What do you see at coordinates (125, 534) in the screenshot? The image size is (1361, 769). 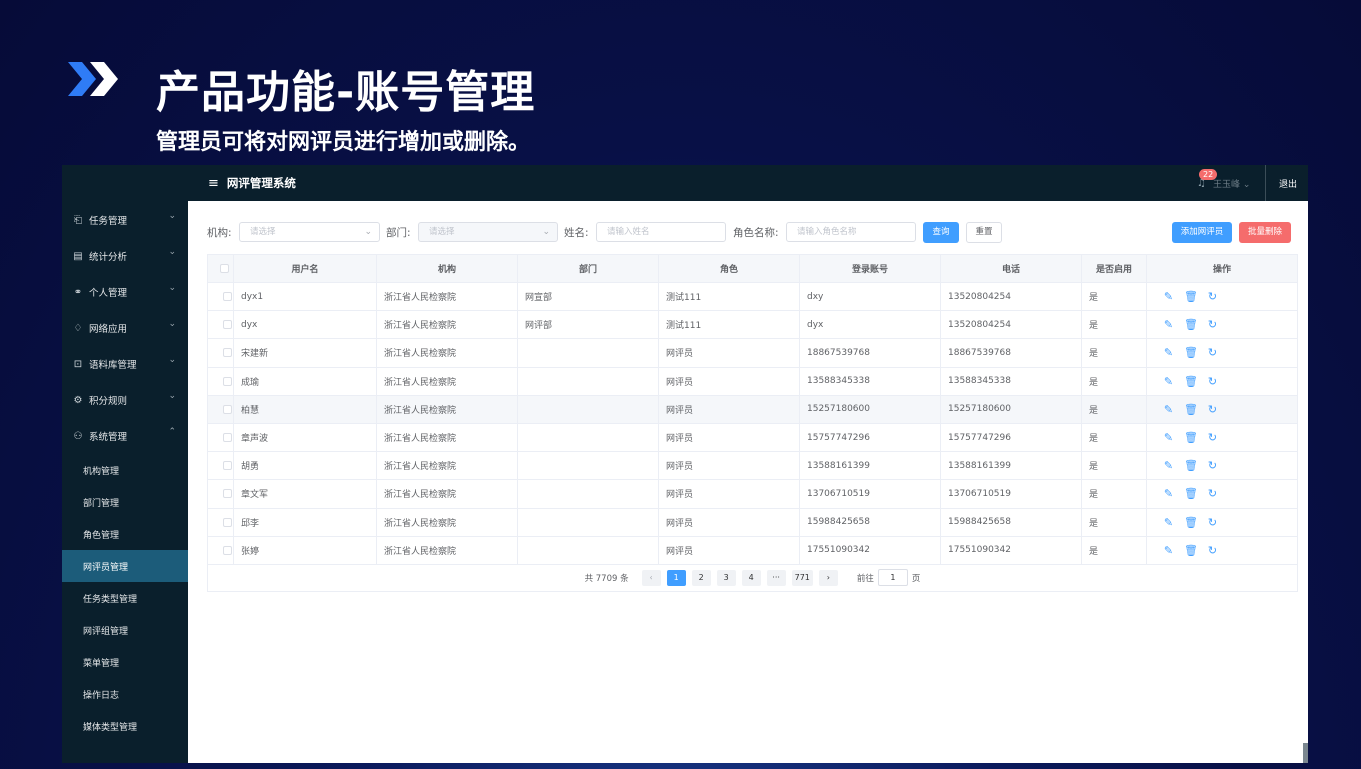 I see `sidebar-subitem-3: 角色管理` at bounding box center [125, 534].